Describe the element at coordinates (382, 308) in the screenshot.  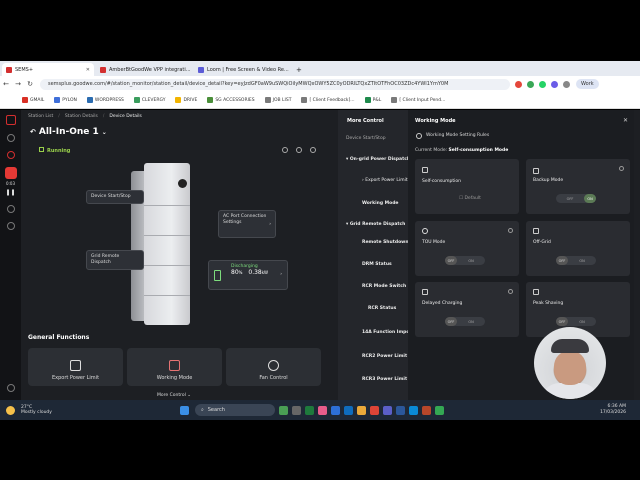
I see `more-item-rcr-status: RCR Status` at that location.